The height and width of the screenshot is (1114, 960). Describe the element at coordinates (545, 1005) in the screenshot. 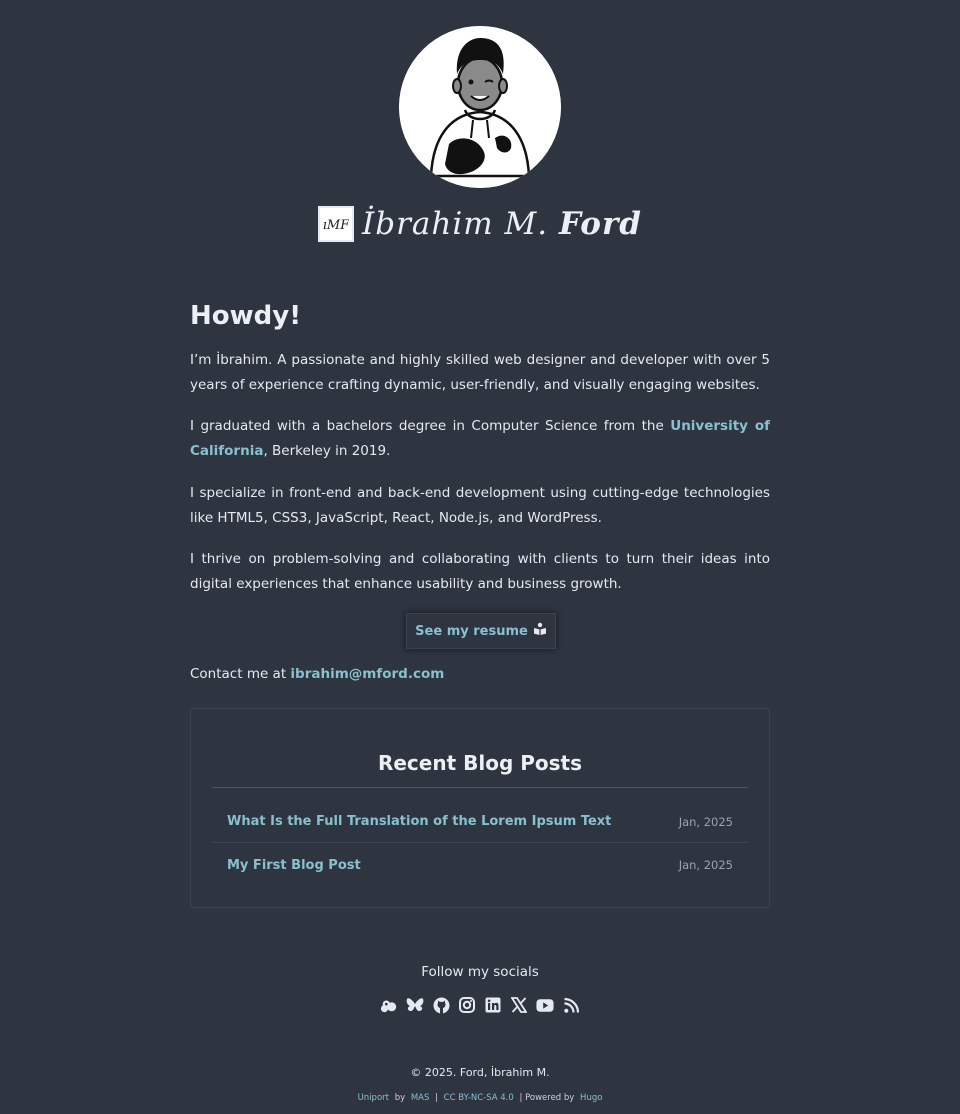

I see `youtube-icon` at that location.